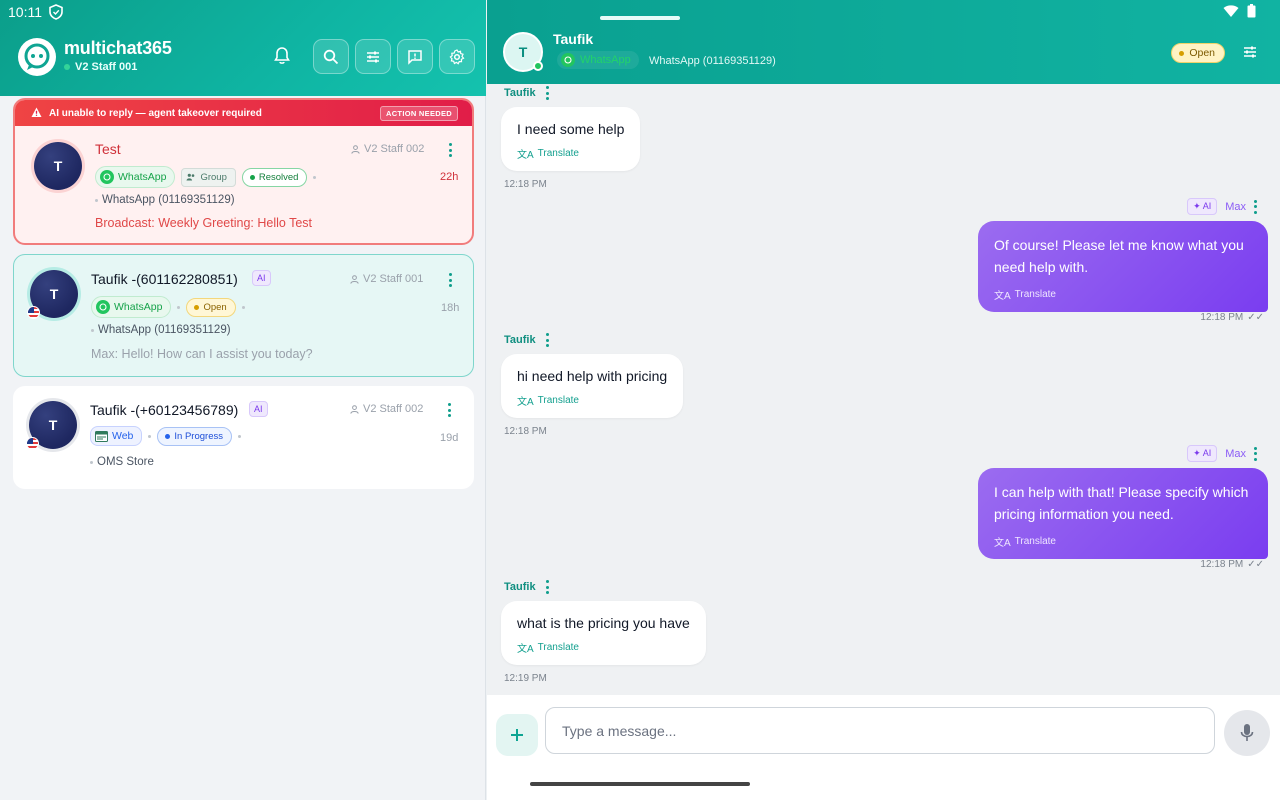 The height and width of the screenshot is (800, 1280). Describe the element at coordinates (520, 587) in the screenshot. I see `sender-name: Taufik` at that location.